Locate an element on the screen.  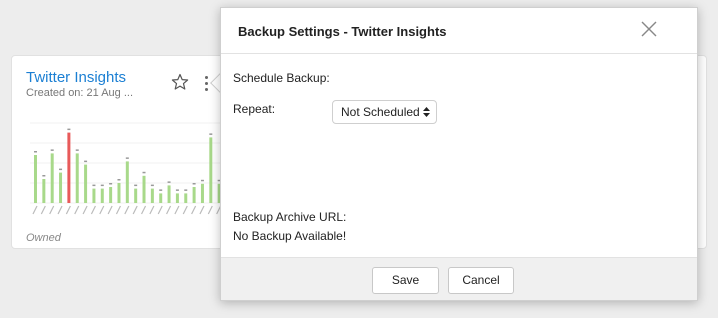
cancel-button: Cancel is located at coordinates (481, 280).